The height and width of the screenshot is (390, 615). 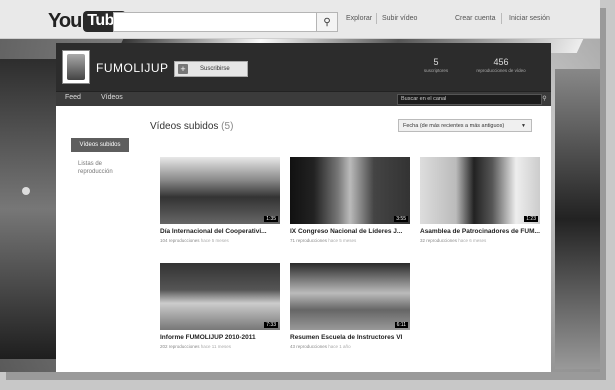 What do you see at coordinates (436, 70) in the screenshot?
I see `stat-label: suscriptores` at bounding box center [436, 70].